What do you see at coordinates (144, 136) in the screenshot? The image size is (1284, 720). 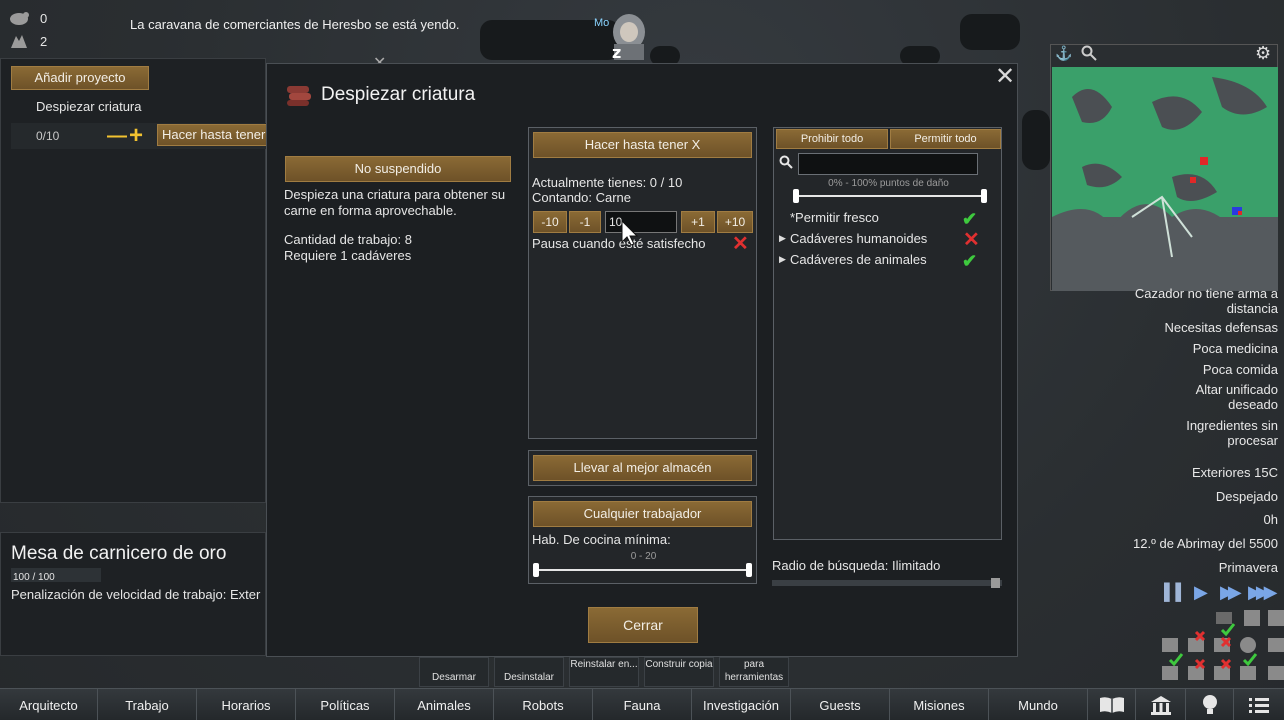 I see `bill-row: 0/10 — + Hacer hasta tener` at bounding box center [144, 136].